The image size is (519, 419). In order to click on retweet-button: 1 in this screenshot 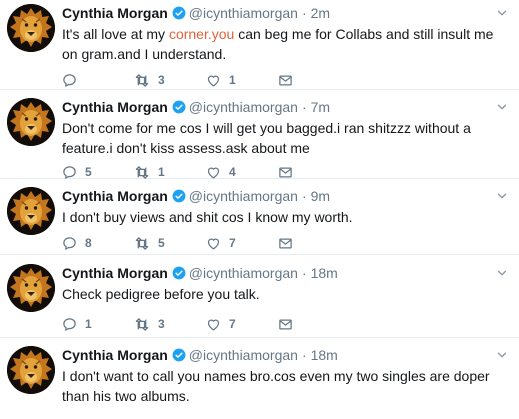, I will do `click(170, 172)`.